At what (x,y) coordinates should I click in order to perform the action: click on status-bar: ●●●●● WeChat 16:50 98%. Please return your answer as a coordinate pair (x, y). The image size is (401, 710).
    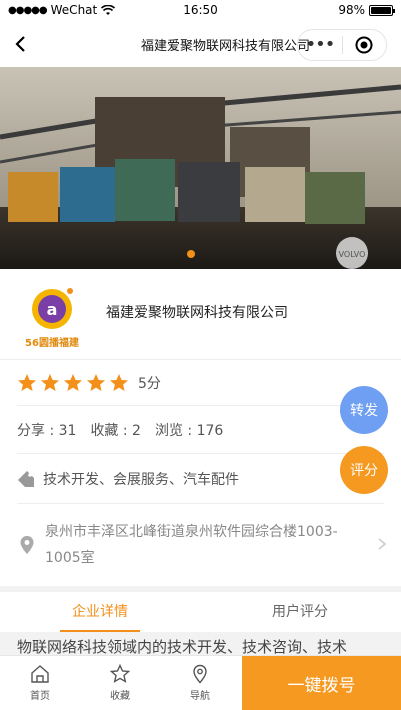
    Looking at the image, I should click on (200, 11).